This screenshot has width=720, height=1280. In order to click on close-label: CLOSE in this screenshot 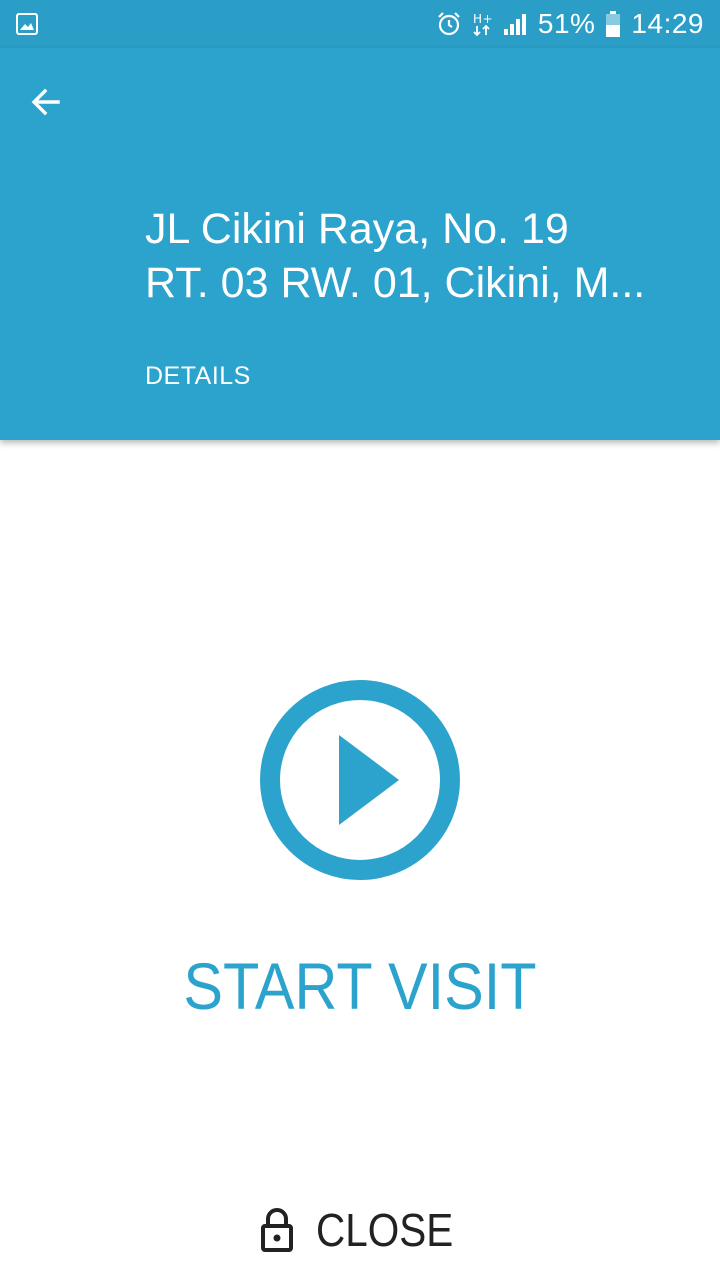, I will do `click(385, 1230)`.